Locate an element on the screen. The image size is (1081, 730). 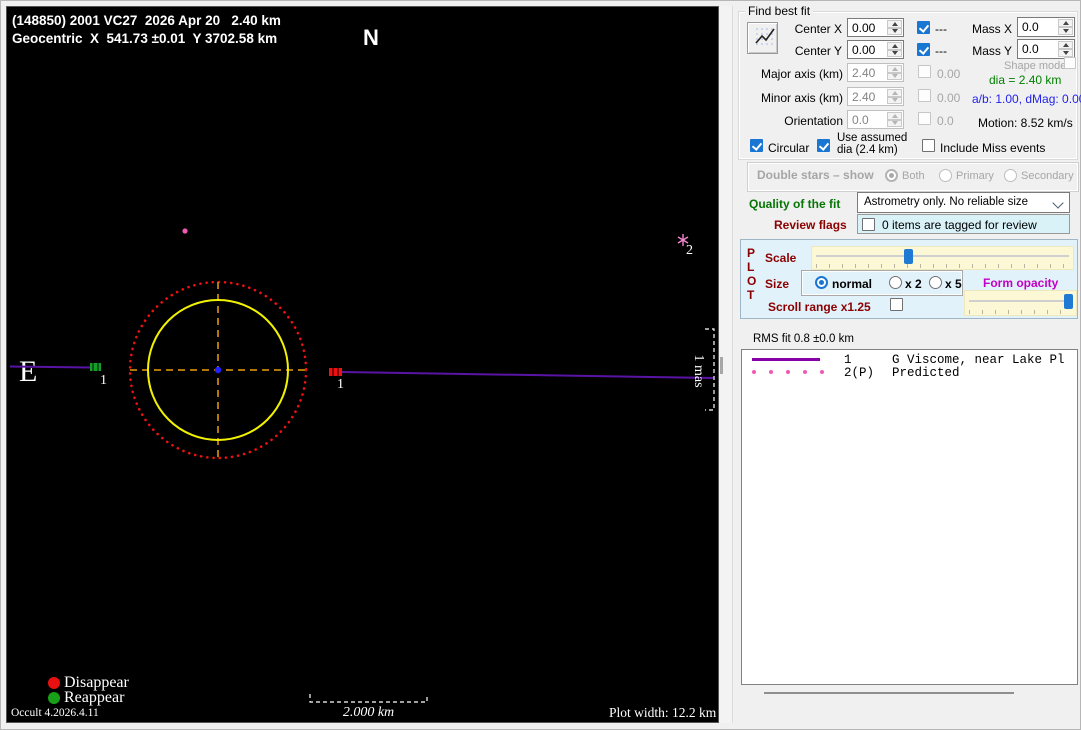
quality-of-fit-value: Astrometry only. No reliable size is located at coordinates (946, 202).